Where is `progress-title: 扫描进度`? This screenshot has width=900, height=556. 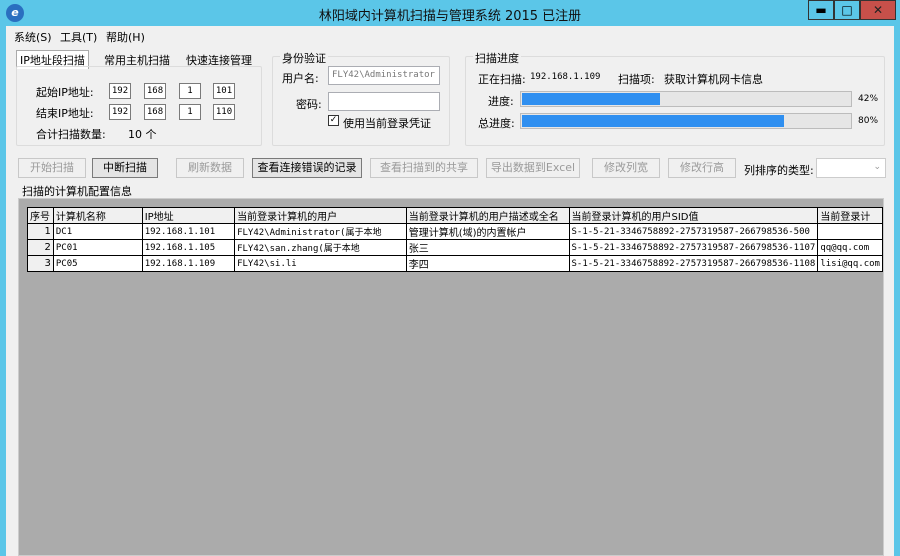 progress-title: 扫描进度 is located at coordinates (497, 58).